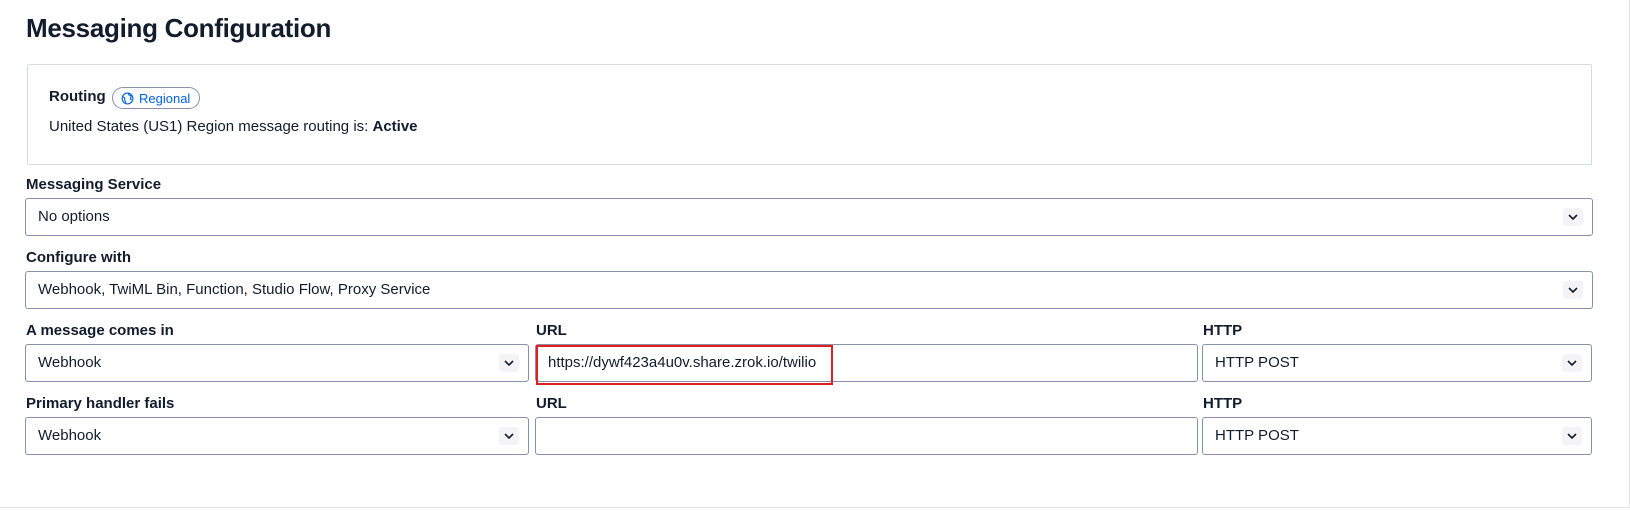  Describe the element at coordinates (100, 330) in the screenshot. I see `message-comes-in-label: A message comes in` at that location.